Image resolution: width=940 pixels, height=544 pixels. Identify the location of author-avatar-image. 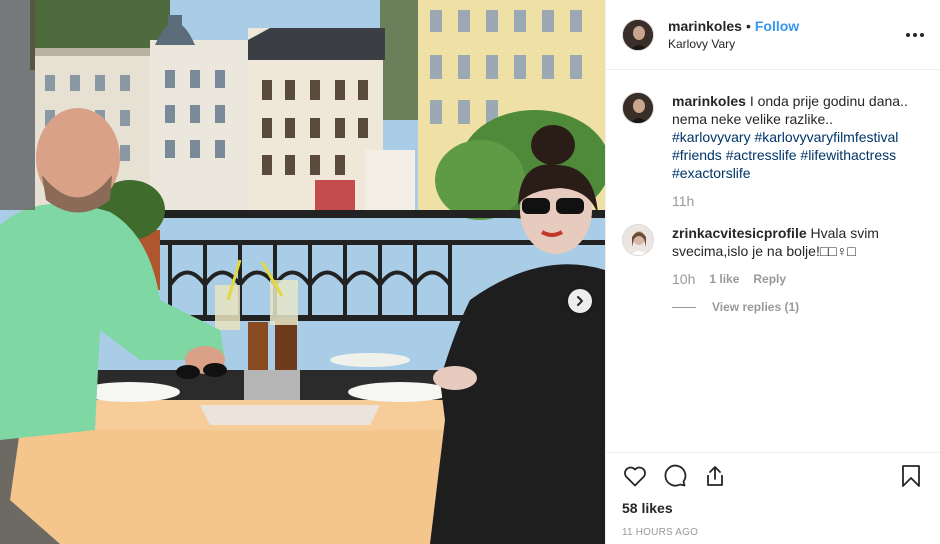
(638, 34).